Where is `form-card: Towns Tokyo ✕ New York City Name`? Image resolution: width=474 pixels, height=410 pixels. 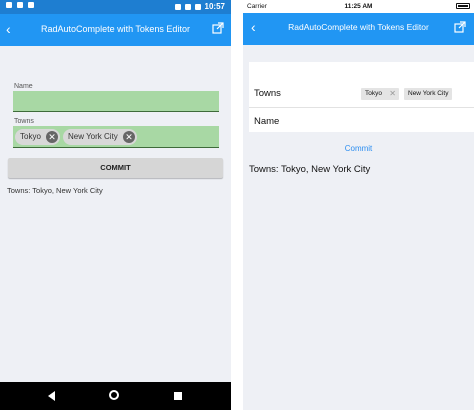 form-card: Towns Tokyo ✕ New York City Name is located at coordinates (361, 97).